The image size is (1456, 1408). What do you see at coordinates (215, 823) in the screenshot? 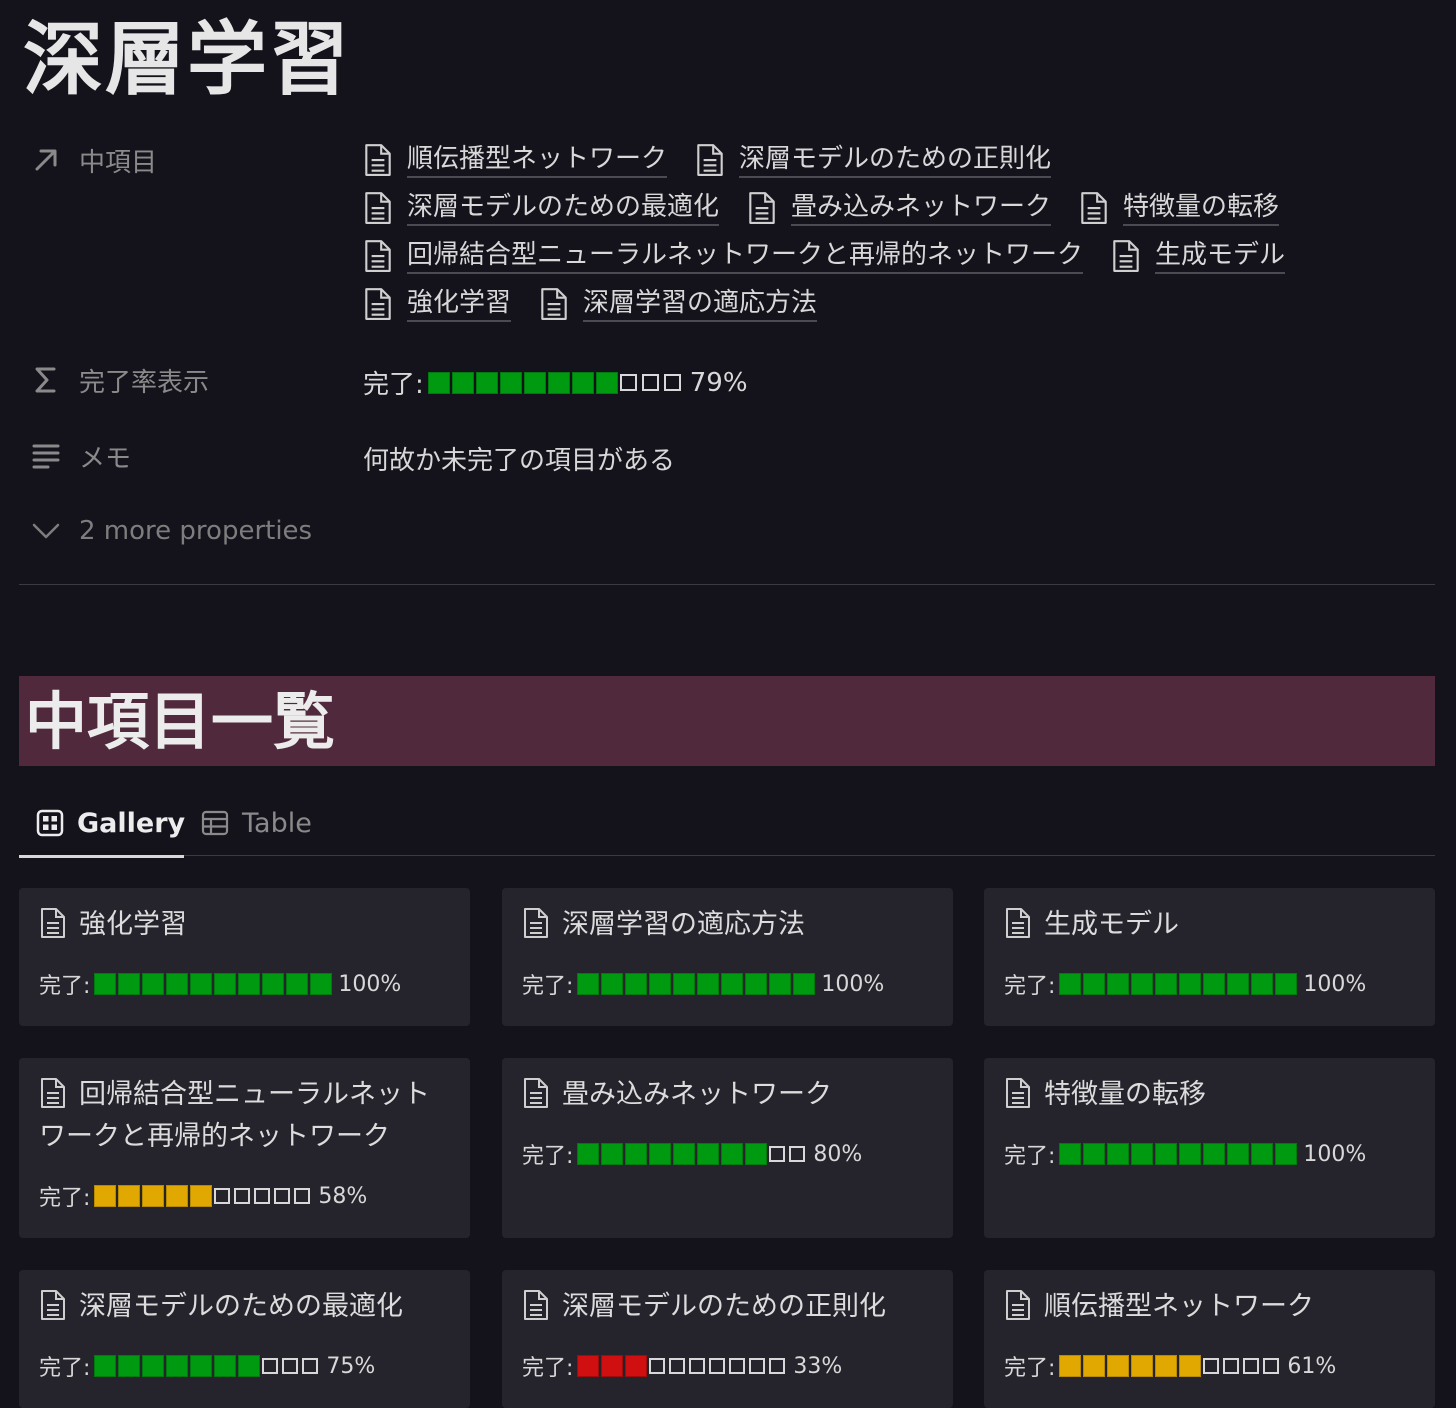
I see `table-icon` at bounding box center [215, 823].